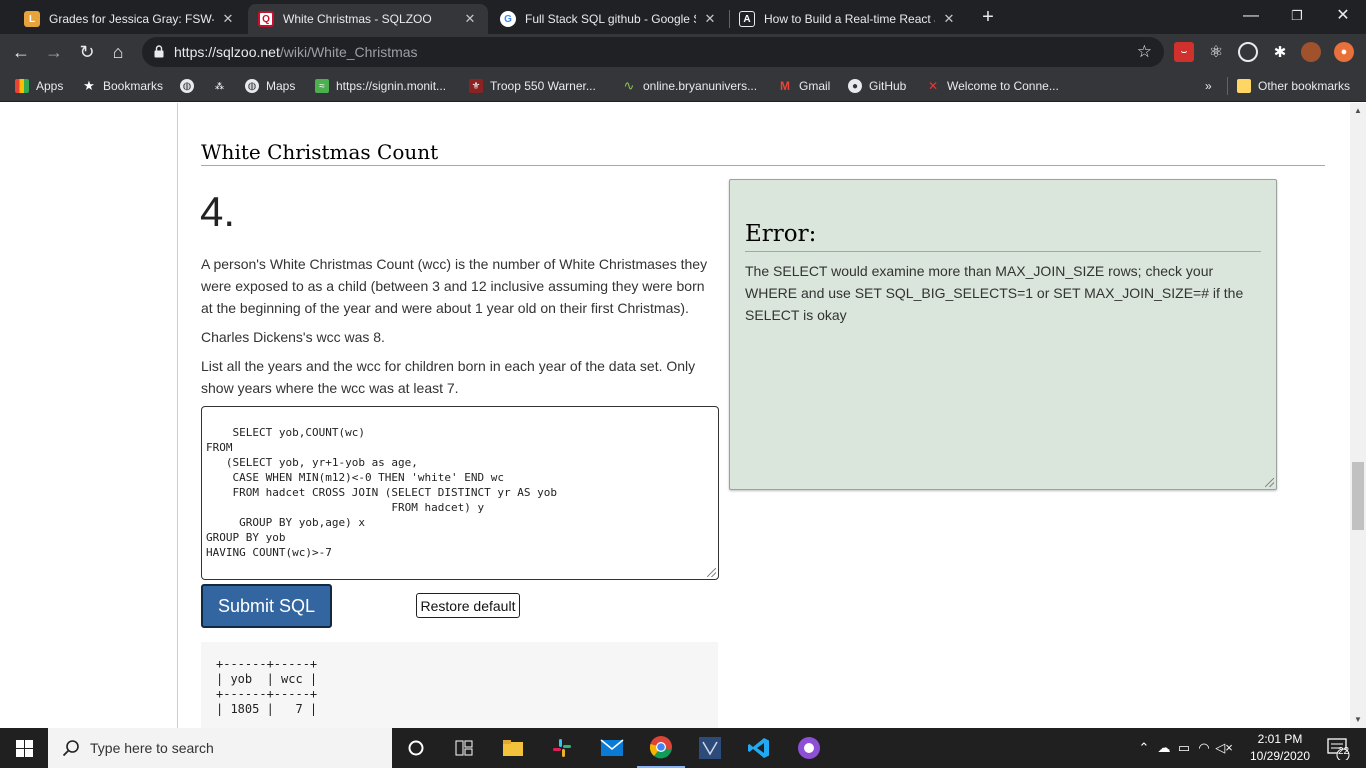 The height and width of the screenshot is (768, 1366). I want to click on bookmark-globe: ◍, so click(190, 86).